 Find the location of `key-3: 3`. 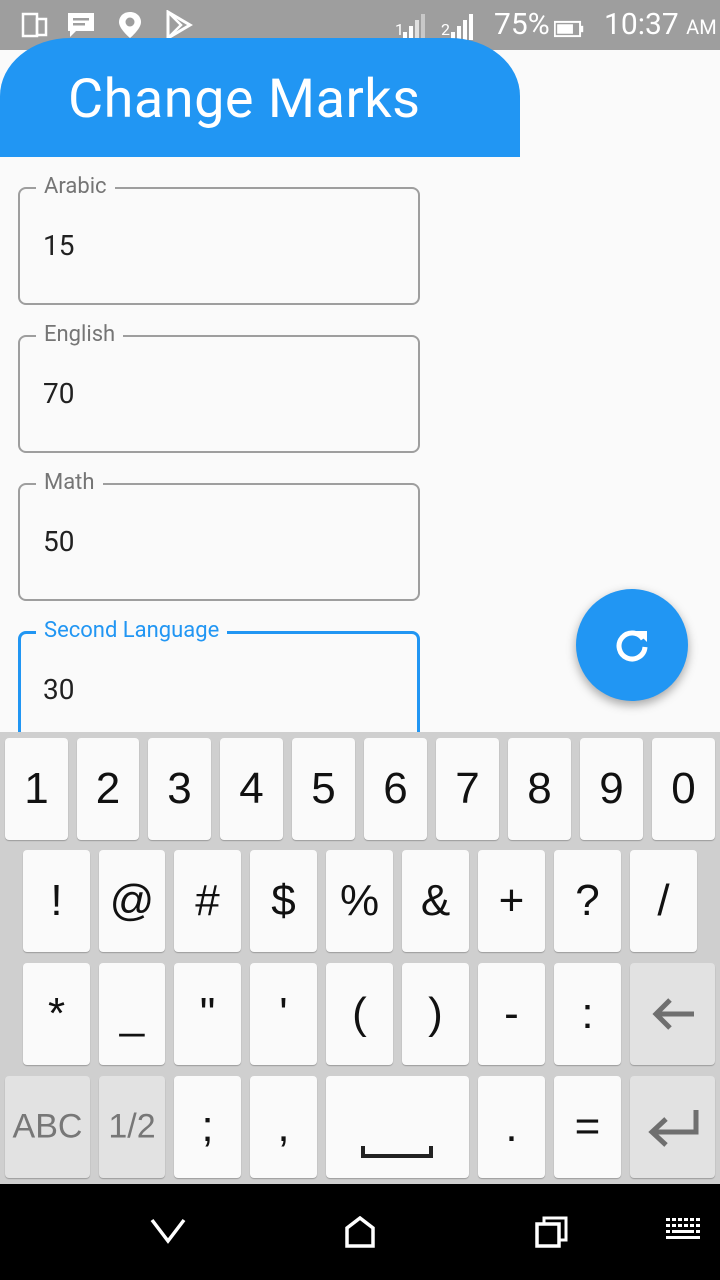

key-3: 3 is located at coordinates (179, 789).